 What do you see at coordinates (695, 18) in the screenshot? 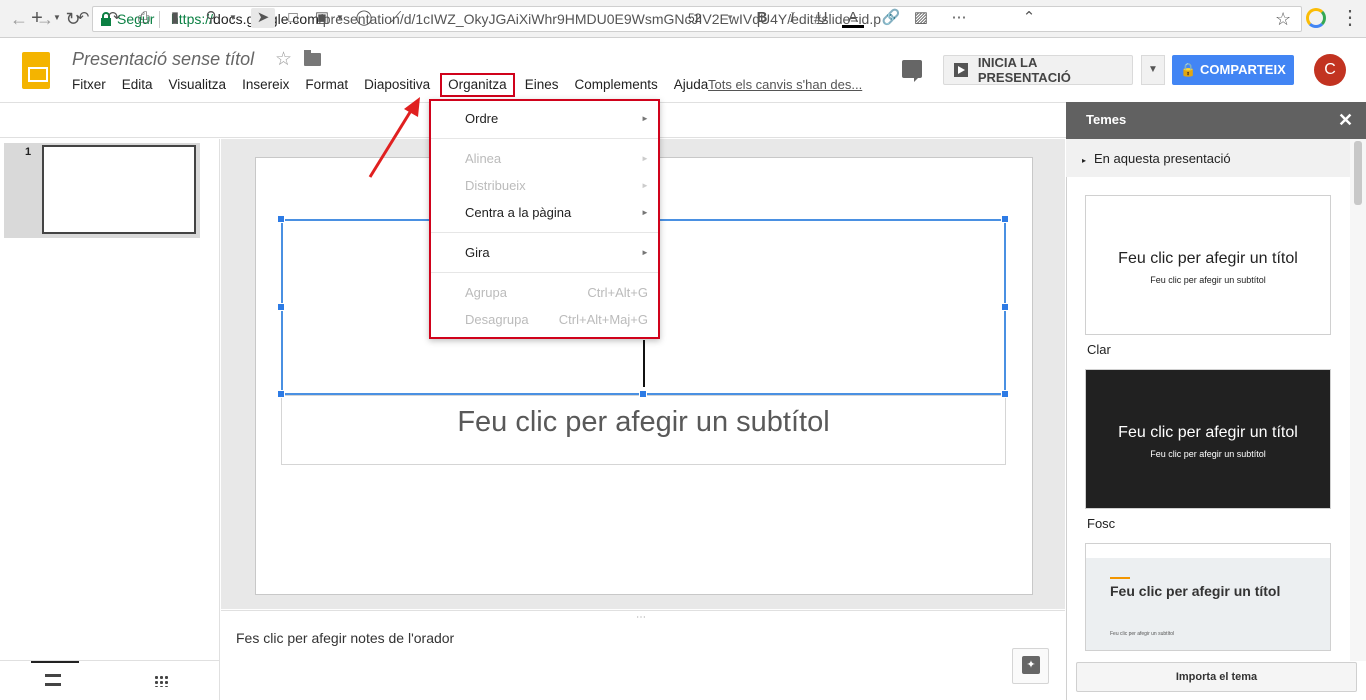
I see `font-size-value: 52` at bounding box center [695, 18].